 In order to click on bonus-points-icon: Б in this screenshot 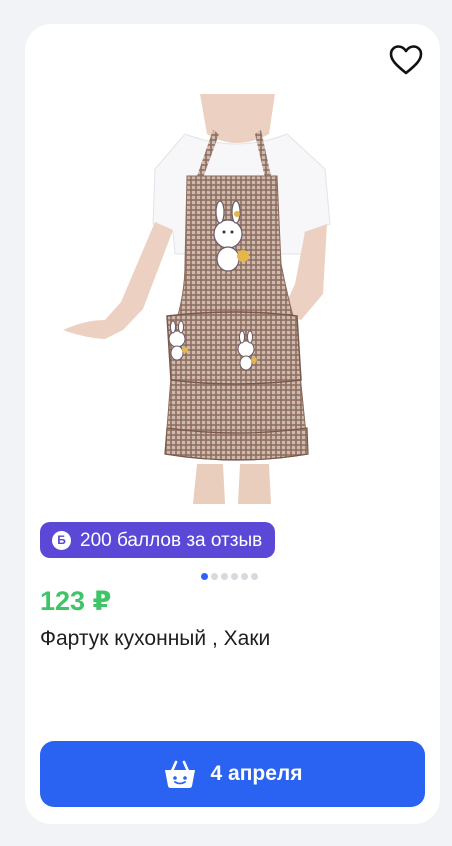, I will do `click(61, 540)`.